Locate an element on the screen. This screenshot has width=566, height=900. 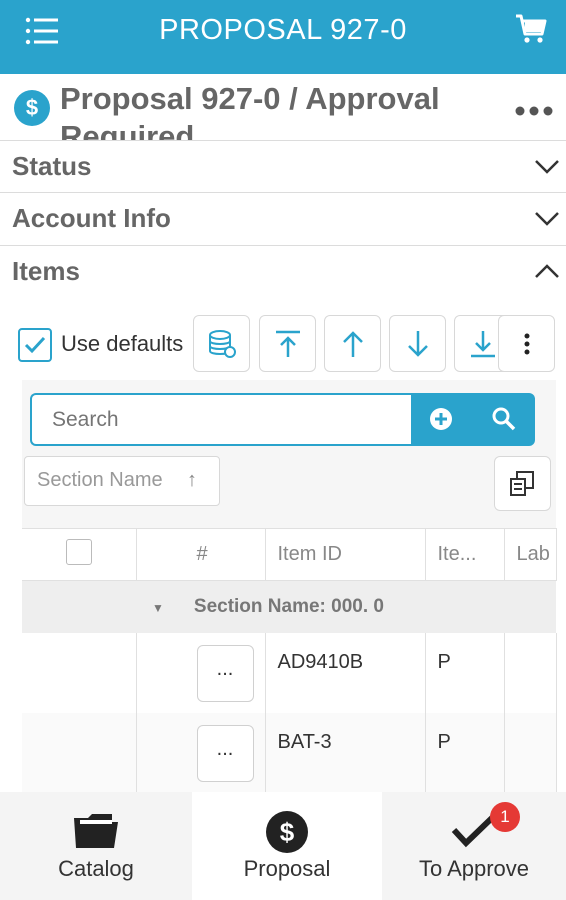
table-row: ... BAT-3 P is located at coordinates (289, 752).